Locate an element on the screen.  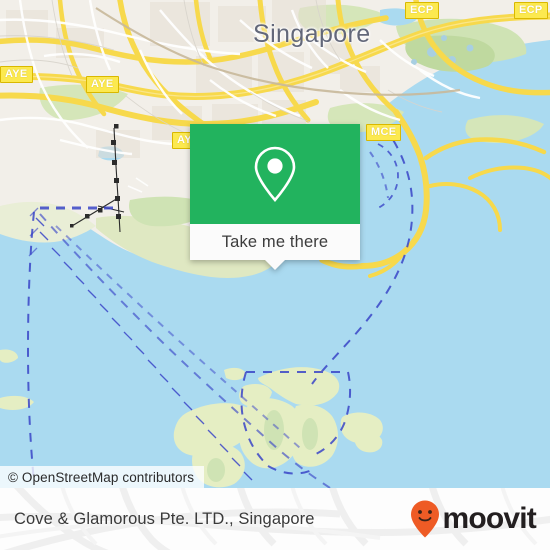
road-shield-aye-0: AYE is located at coordinates (16, 74).